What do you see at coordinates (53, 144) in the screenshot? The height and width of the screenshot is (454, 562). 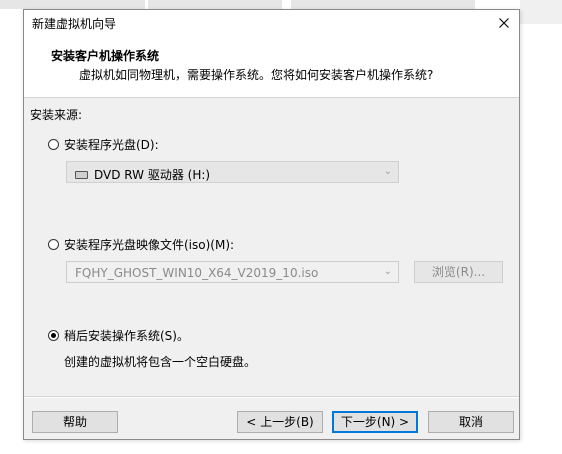 I see `radio-installer-disc` at bounding box center [53, 144].